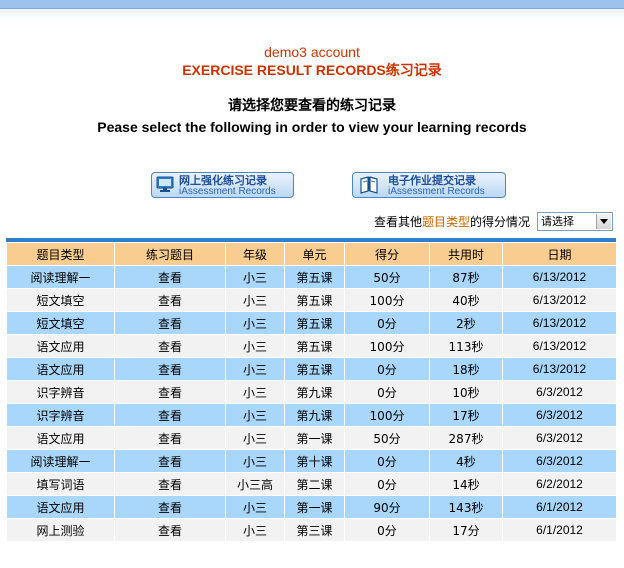  What do you see at coordinates (603, 221) in the screenshot?
I see `dropdown-arrow-icon` at bounding box center [603, 221].